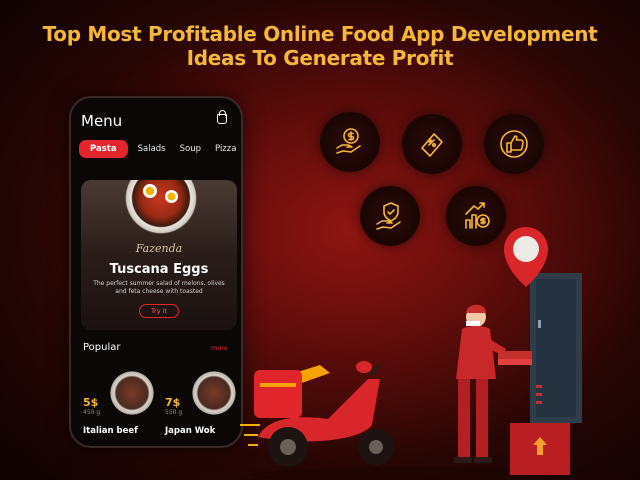 The image size is (640, 480). I want to click on more-link: more, so click(219, 348).